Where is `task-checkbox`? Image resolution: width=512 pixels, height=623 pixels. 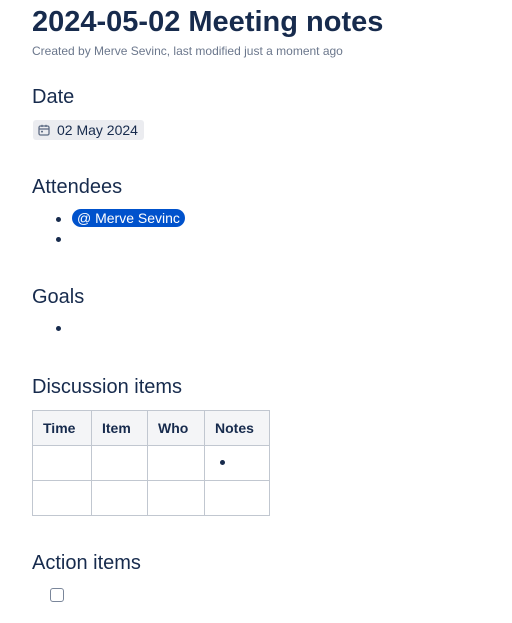 task-checkbox is located at coordinates (57, 595).